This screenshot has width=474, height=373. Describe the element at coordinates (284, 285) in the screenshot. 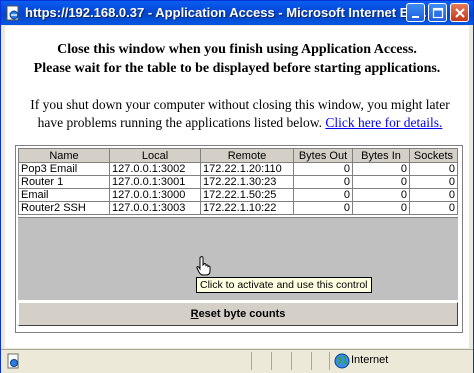

I see `activate-control-tooltip: Click to activate and use this control` at that location.